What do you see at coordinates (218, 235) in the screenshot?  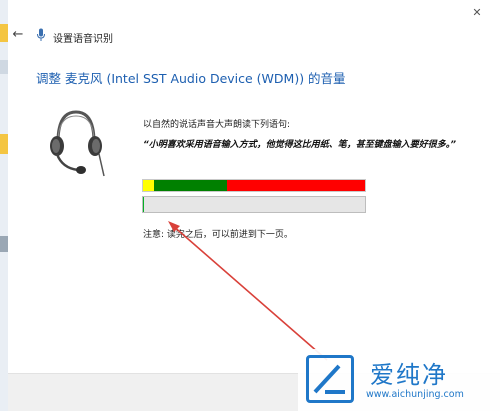 I see `note-text: 注意: 读完之后，可以前进到下一页。` at bounding box center [218, 235].